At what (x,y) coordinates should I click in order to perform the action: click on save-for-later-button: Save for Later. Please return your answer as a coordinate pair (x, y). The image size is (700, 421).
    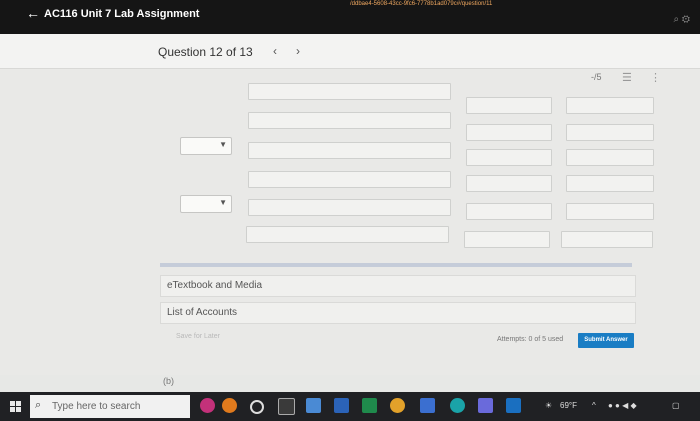
    Looking at the image, I should click on (198, 336).